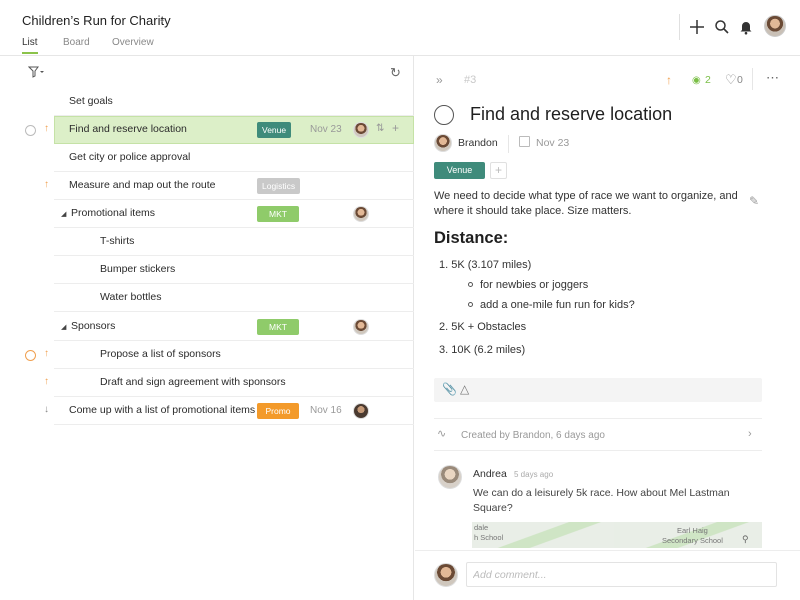  What do you see at coordinates (279, 186) in the screenshot?
I see `tag-badge: Logistics` at bounding box center [279, 186].